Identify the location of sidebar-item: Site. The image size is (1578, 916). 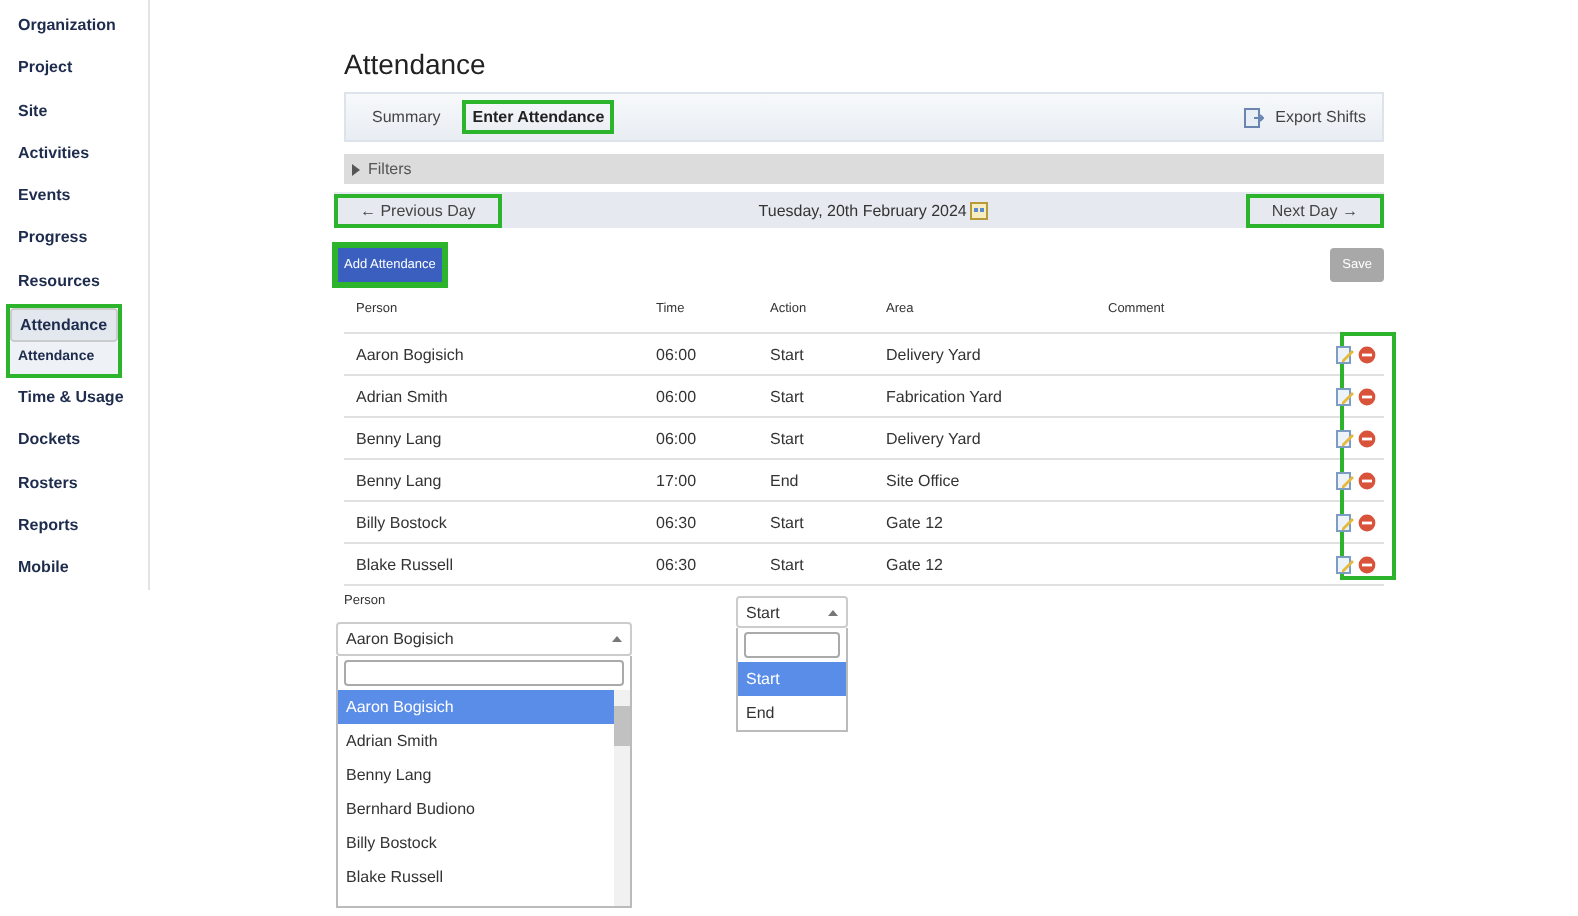
(58, 112).